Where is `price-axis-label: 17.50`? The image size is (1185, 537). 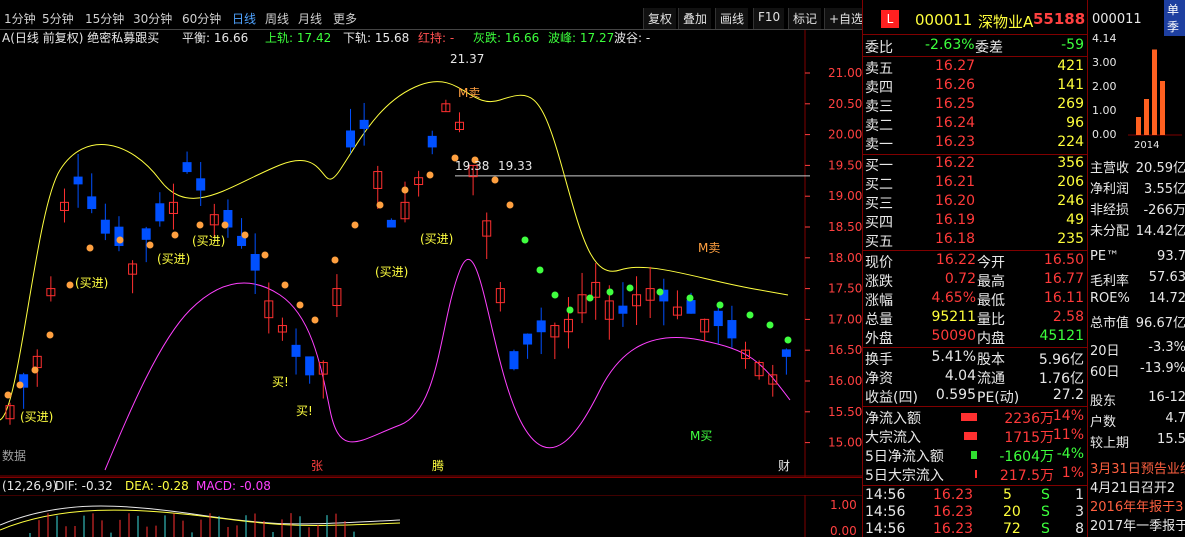
price-axis-label: 17.50 is located at coordinates (845, 289).